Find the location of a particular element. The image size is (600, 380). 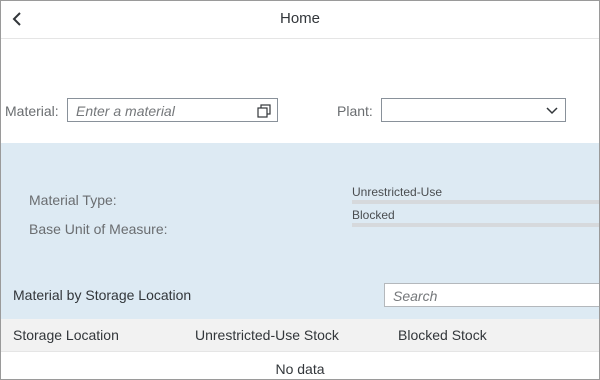

search-placeholder: Search is located at coordinates (415, 296).